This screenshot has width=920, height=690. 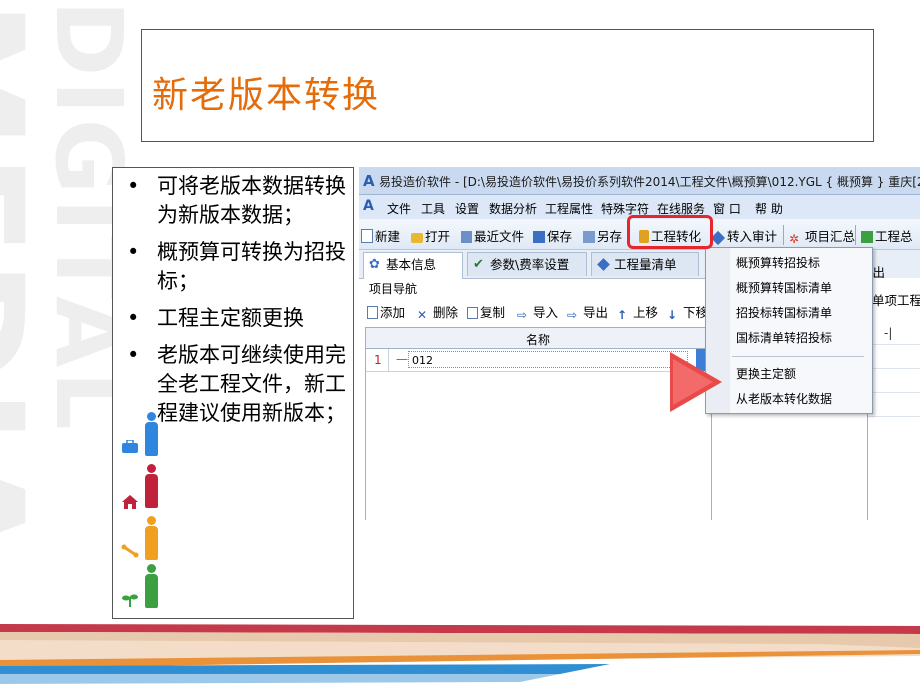 I want to click on name-cell: 012, so click(x=548, y=359).